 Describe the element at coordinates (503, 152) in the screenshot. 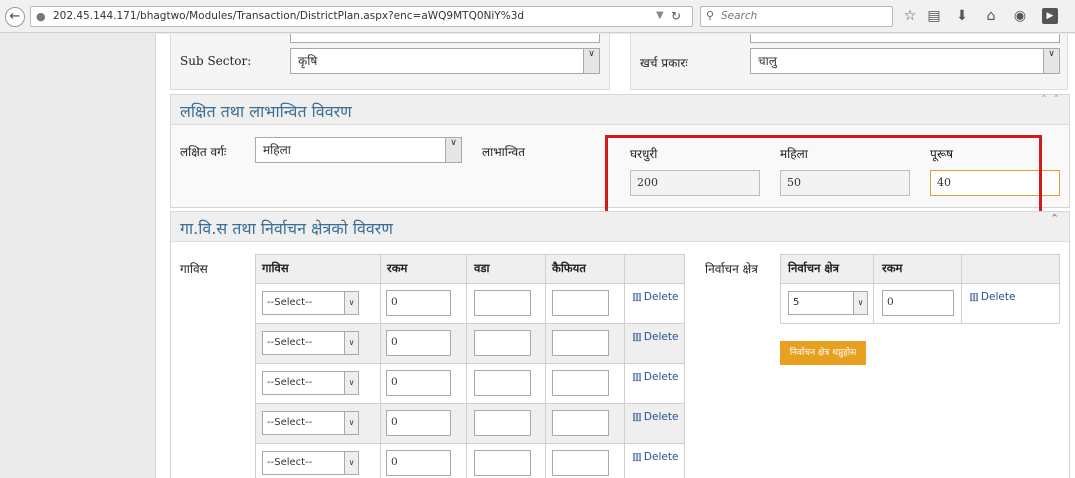

I see `beneficiary-label: लाभान्वित` at that location.